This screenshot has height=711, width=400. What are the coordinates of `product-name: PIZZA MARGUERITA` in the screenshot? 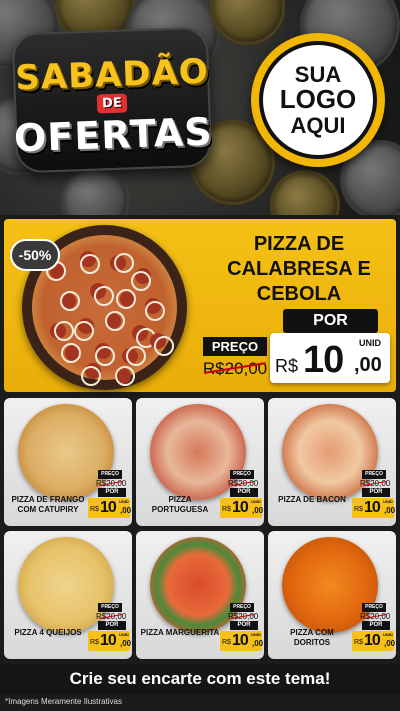 It's located at (180, 632).